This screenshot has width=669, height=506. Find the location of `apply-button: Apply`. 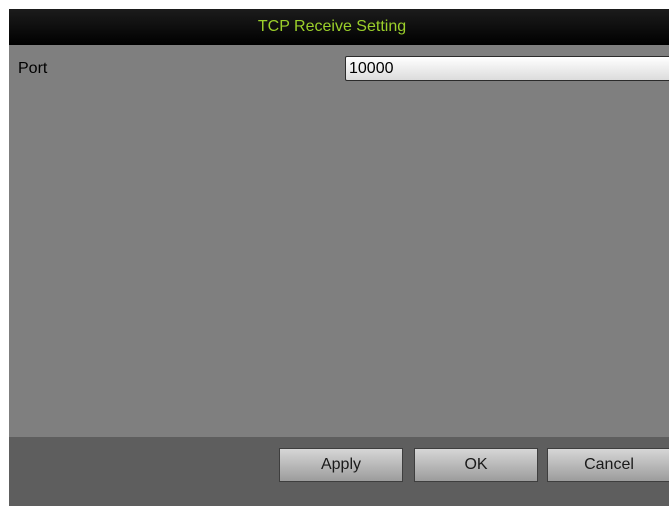

apply-button: Apply is located at coordinates (341, 465).